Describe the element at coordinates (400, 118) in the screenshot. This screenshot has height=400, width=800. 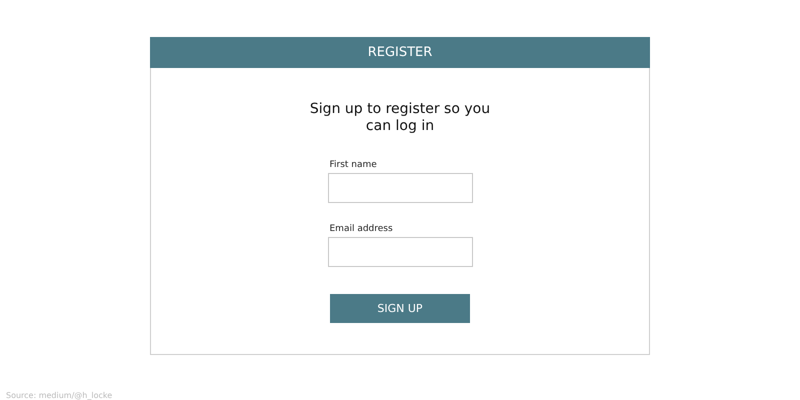
I see `form-heading: Sign up to register so you can log in` at that location.